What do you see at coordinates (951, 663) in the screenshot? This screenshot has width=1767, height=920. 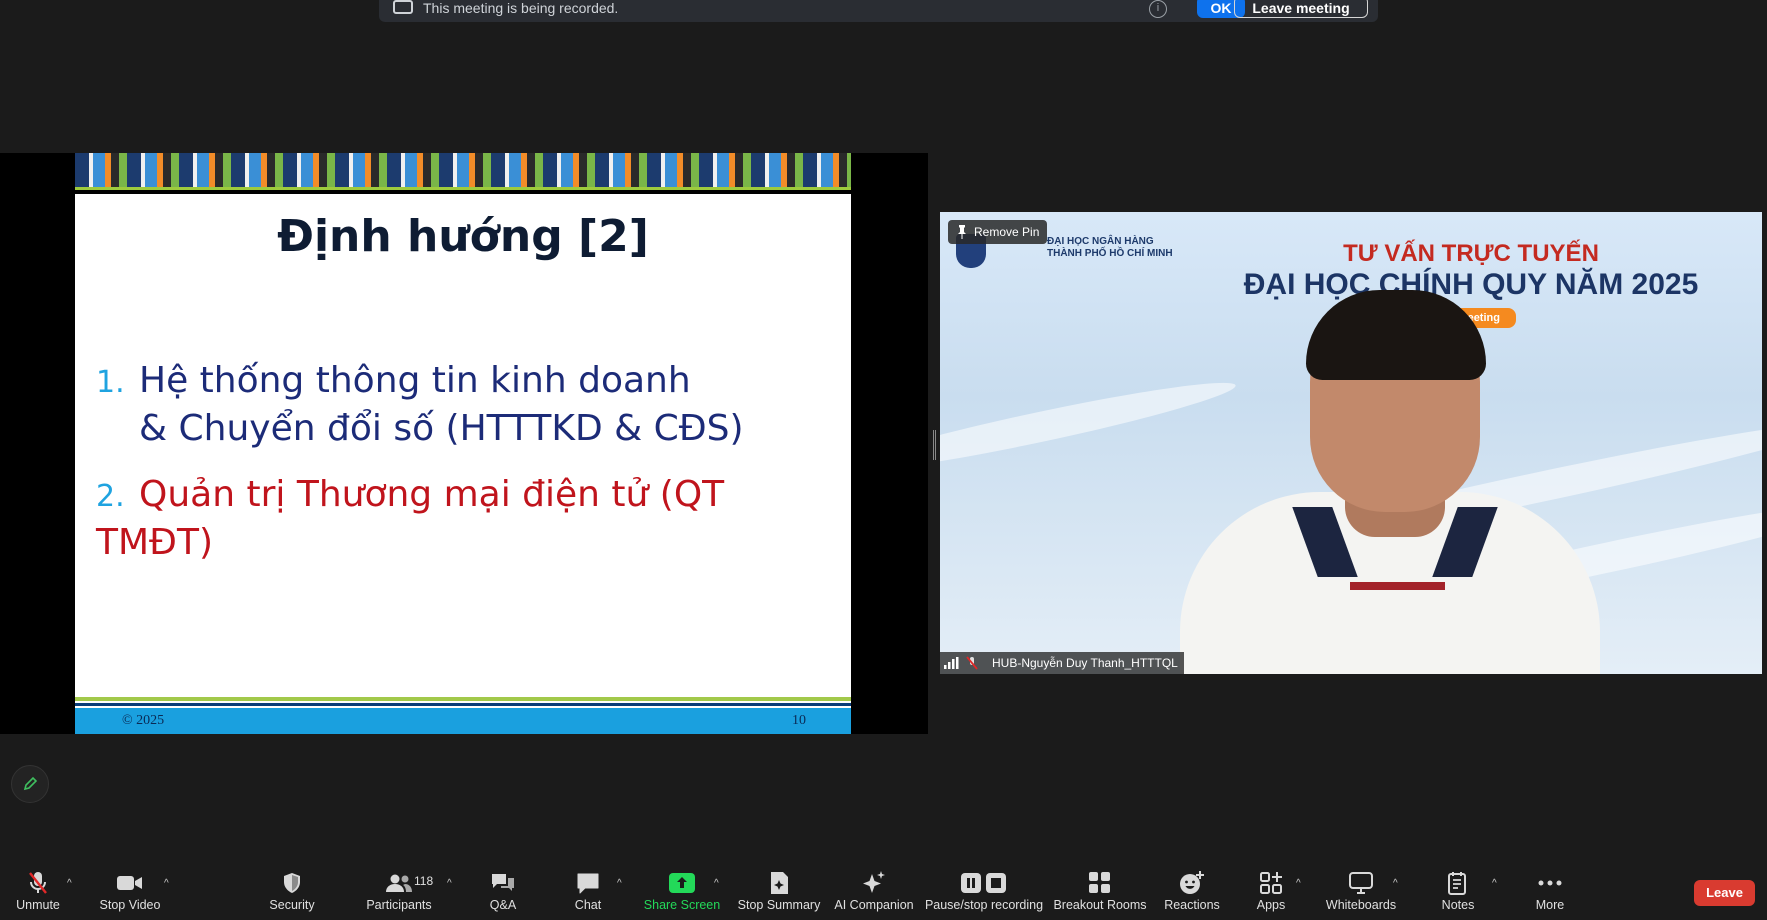 I see `signal-strength-icon` at bounding box center [951, 663].